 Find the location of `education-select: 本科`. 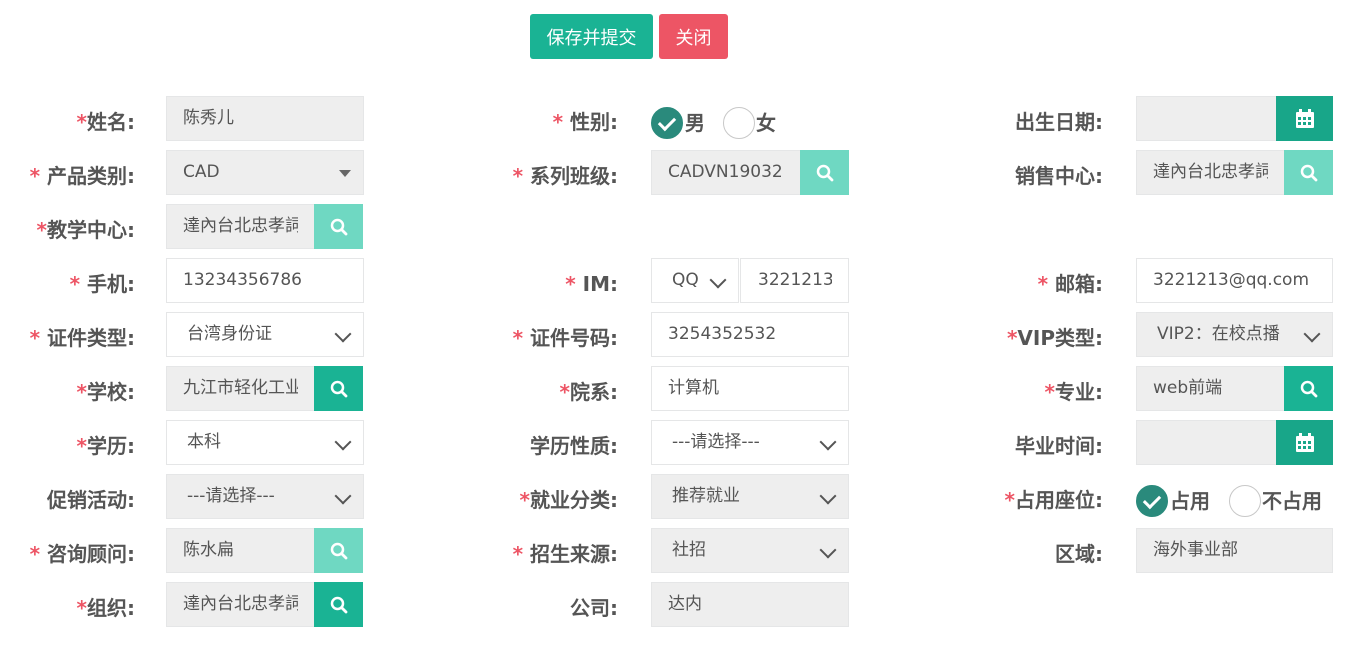

education-select: 本科 is located at coordinates (265, 442).